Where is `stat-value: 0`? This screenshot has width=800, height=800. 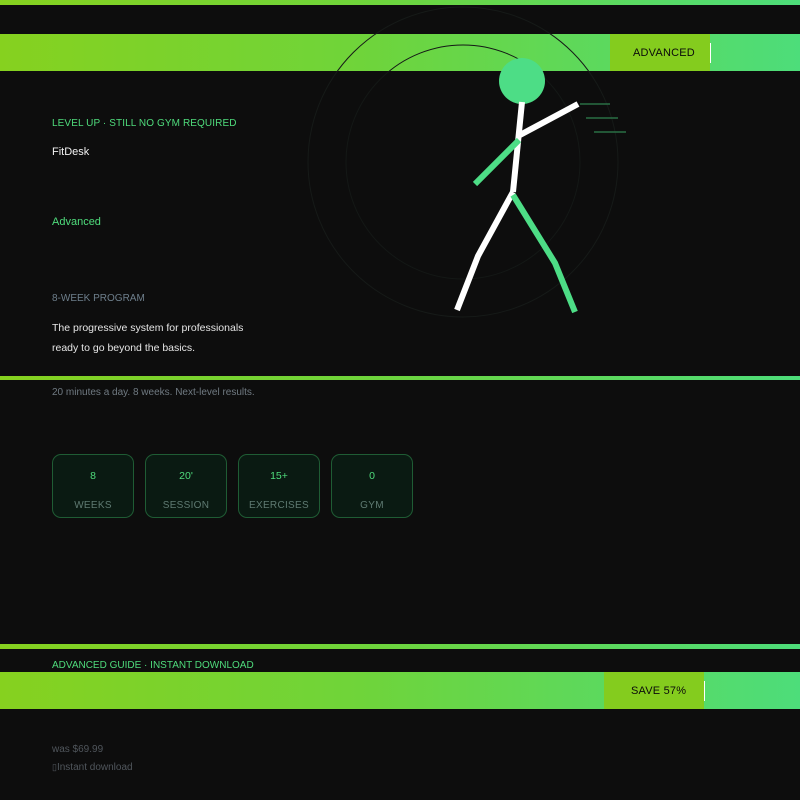 stat-value: 0 is located at coordinates (372, 476).